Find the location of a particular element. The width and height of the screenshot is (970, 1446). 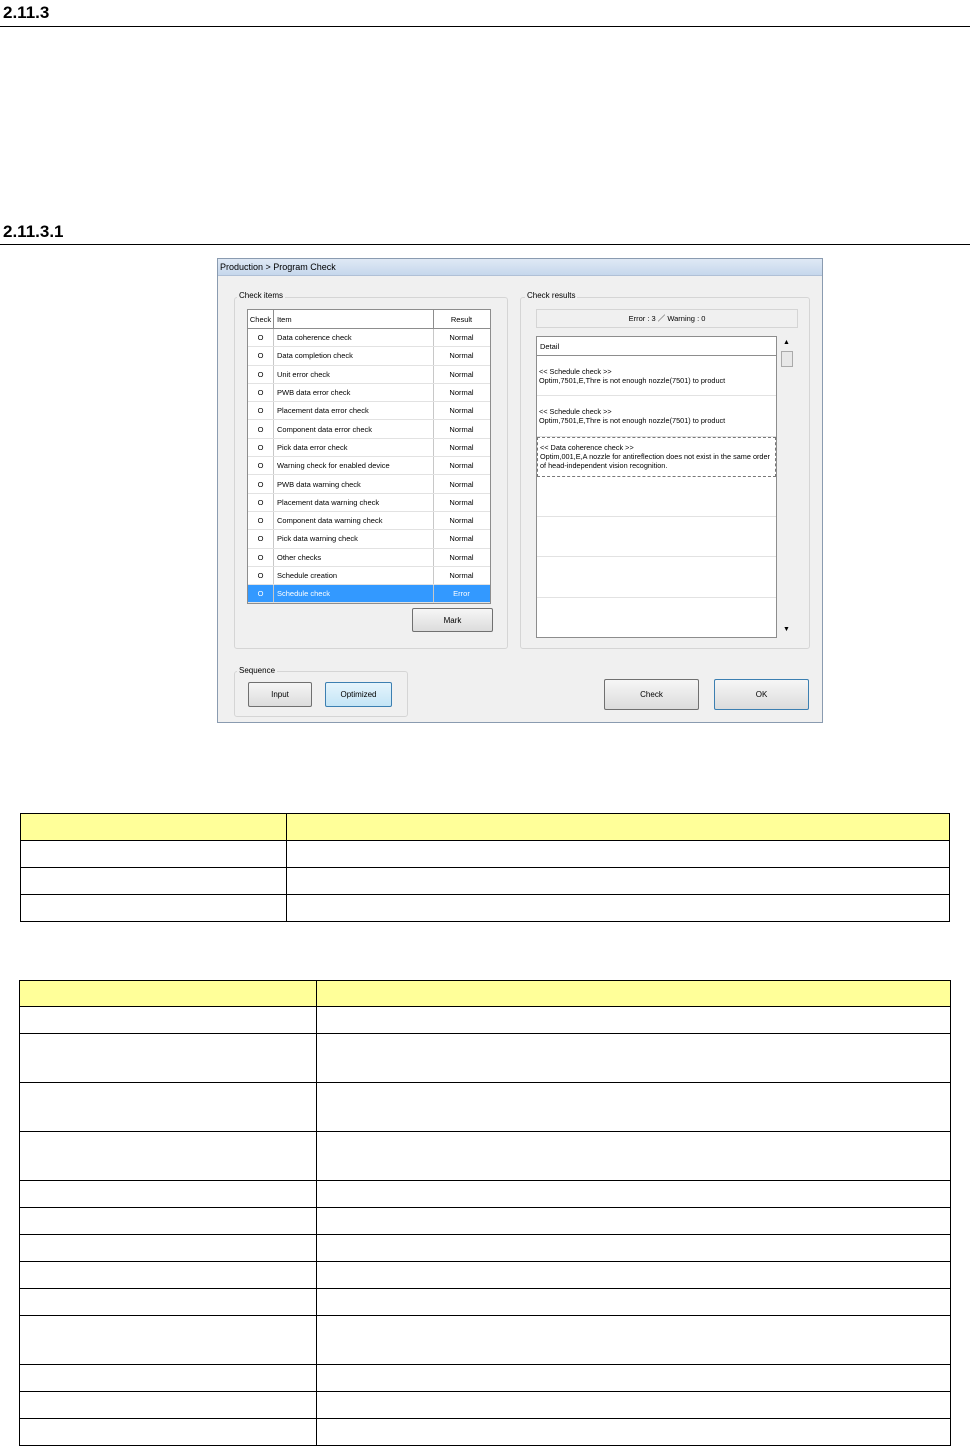

check-button: Check is located at coordinates (651, 694).